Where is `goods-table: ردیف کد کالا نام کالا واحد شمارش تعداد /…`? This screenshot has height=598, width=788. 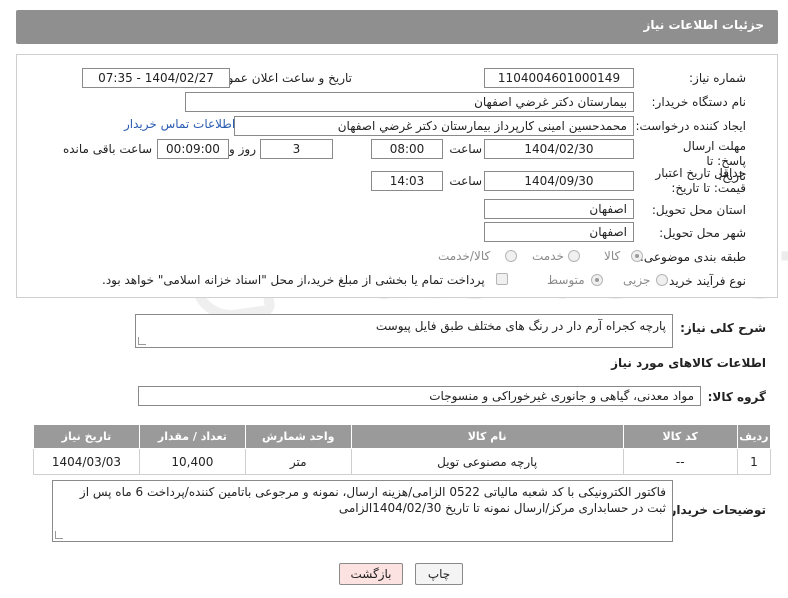
goods-table: ردیف کد کالا نام کالا واحد شمارش تعداد /… is located at coordinates (402, 449).